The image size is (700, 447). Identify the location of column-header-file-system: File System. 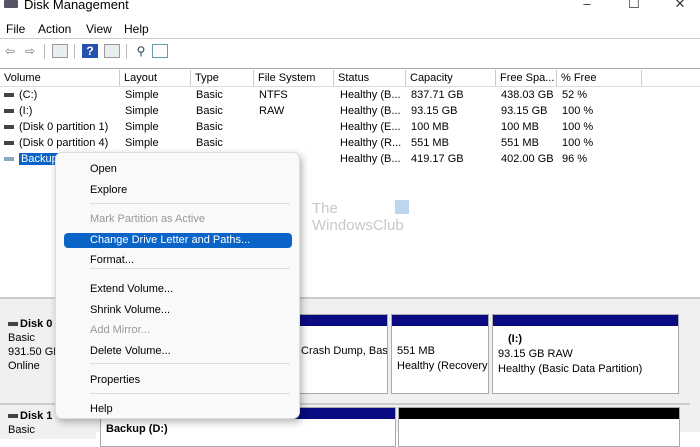
(294, 78).